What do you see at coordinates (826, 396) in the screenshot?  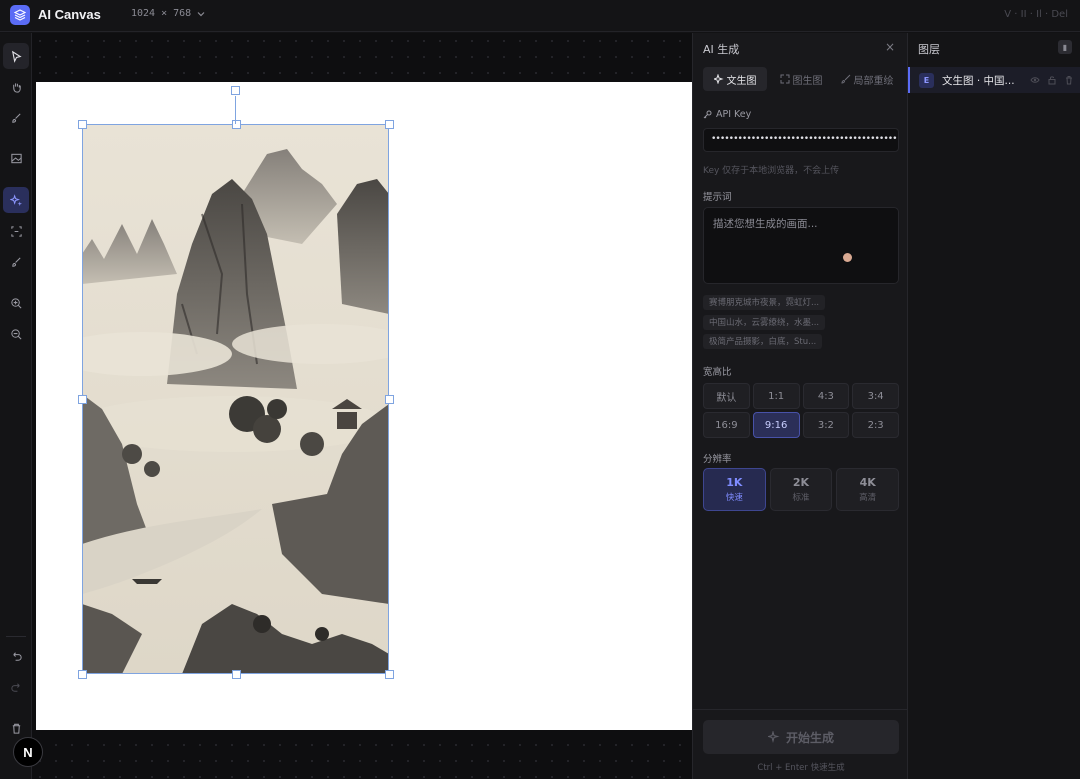 I see `ratio-option-4-3: 4:3` at bounding box center [826, 396].